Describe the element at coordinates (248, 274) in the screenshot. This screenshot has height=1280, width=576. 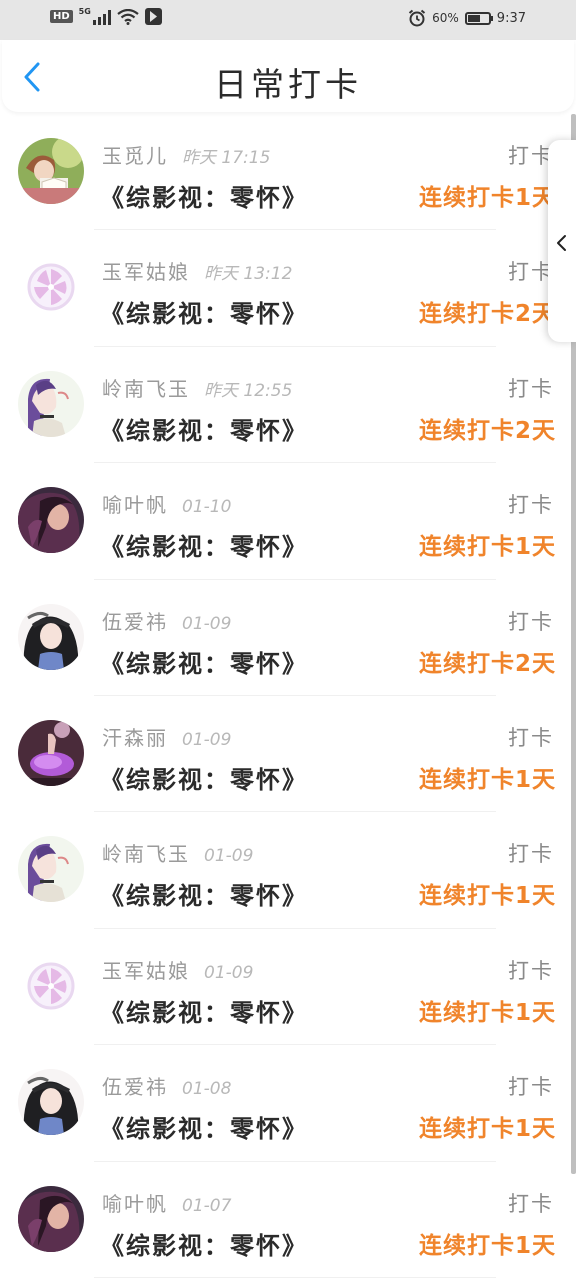
I see `timestamp: 昨天 13:12` at that location.